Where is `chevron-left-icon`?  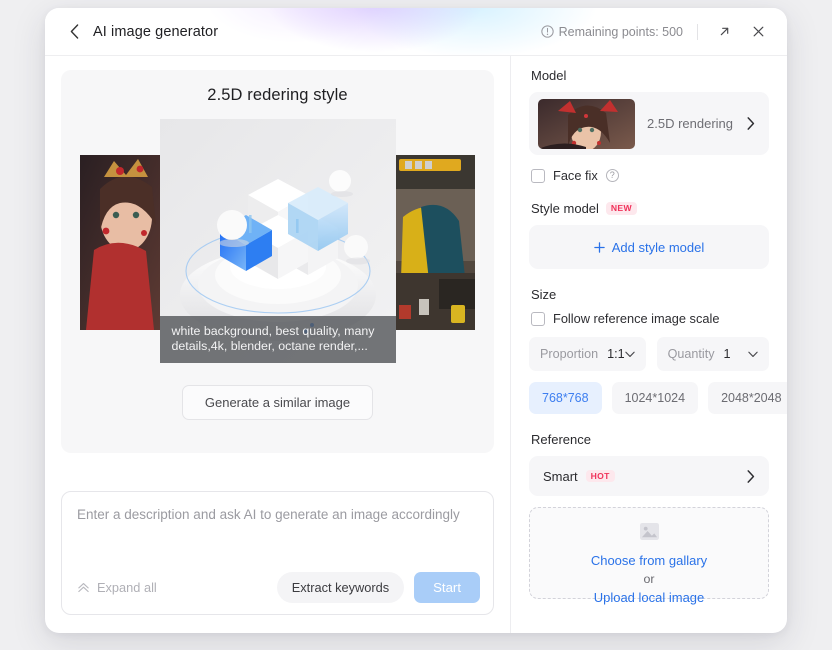 chevron-left-icon is located at coordinates (74, 31).